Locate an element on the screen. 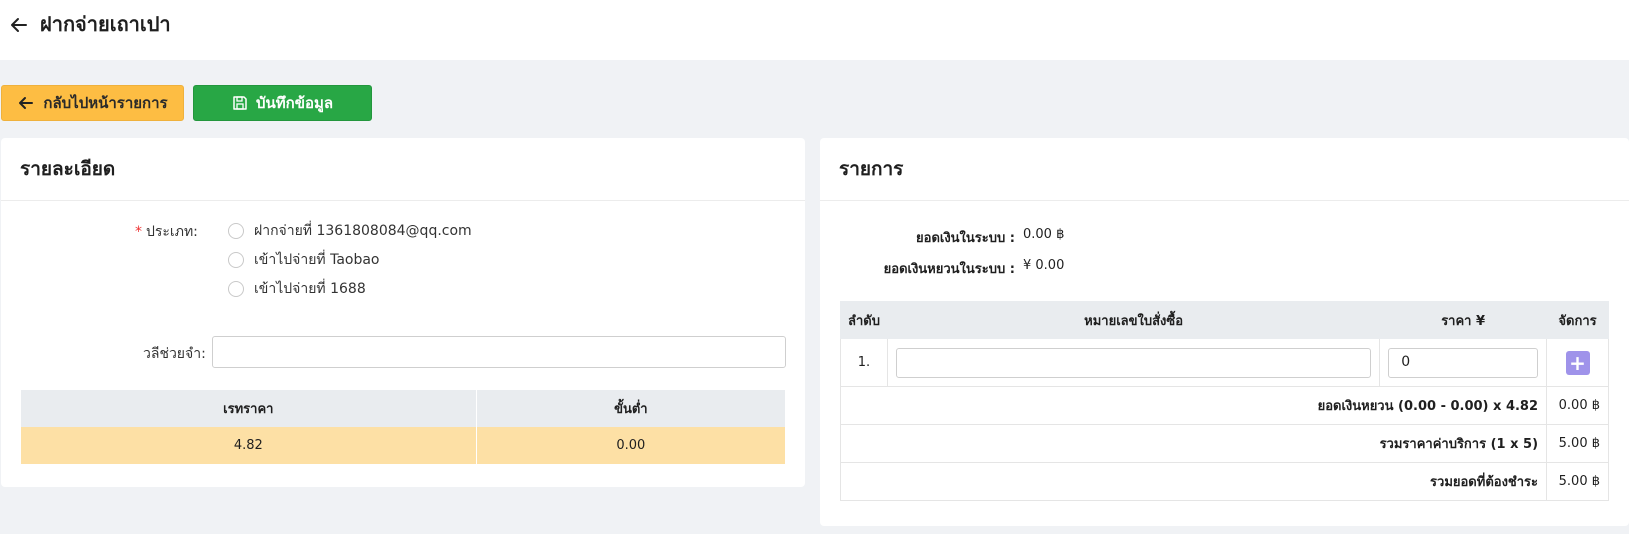  manage-cell: + is located at coordinates (1577, 362).